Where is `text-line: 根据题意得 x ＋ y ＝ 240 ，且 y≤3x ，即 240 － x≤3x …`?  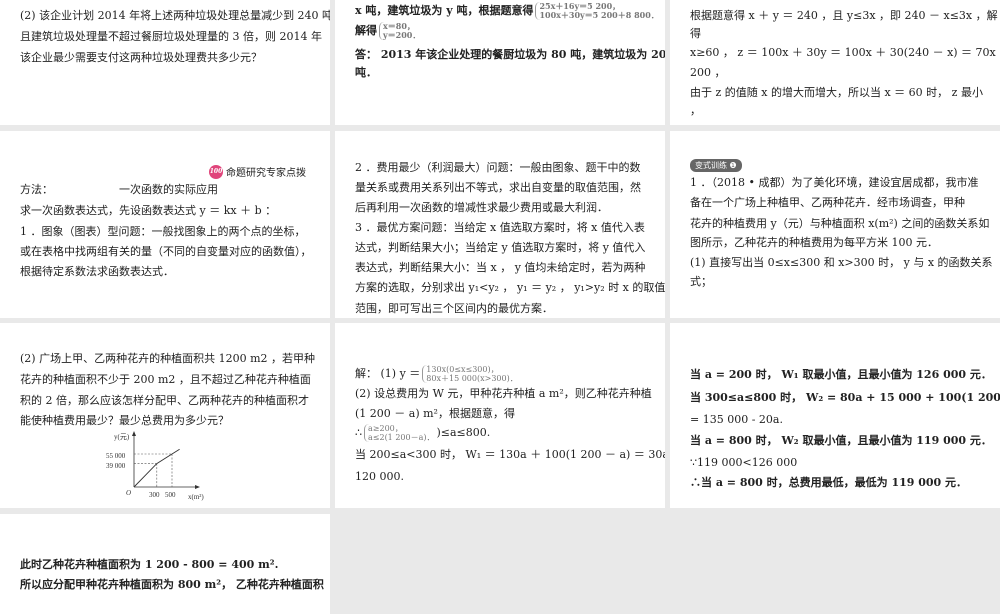
text-line: 根据题意得 x ＋ y ＝ 240 ，且 y≤3x ，即 240 － x≤3x … is located at coordinates (844, 15).